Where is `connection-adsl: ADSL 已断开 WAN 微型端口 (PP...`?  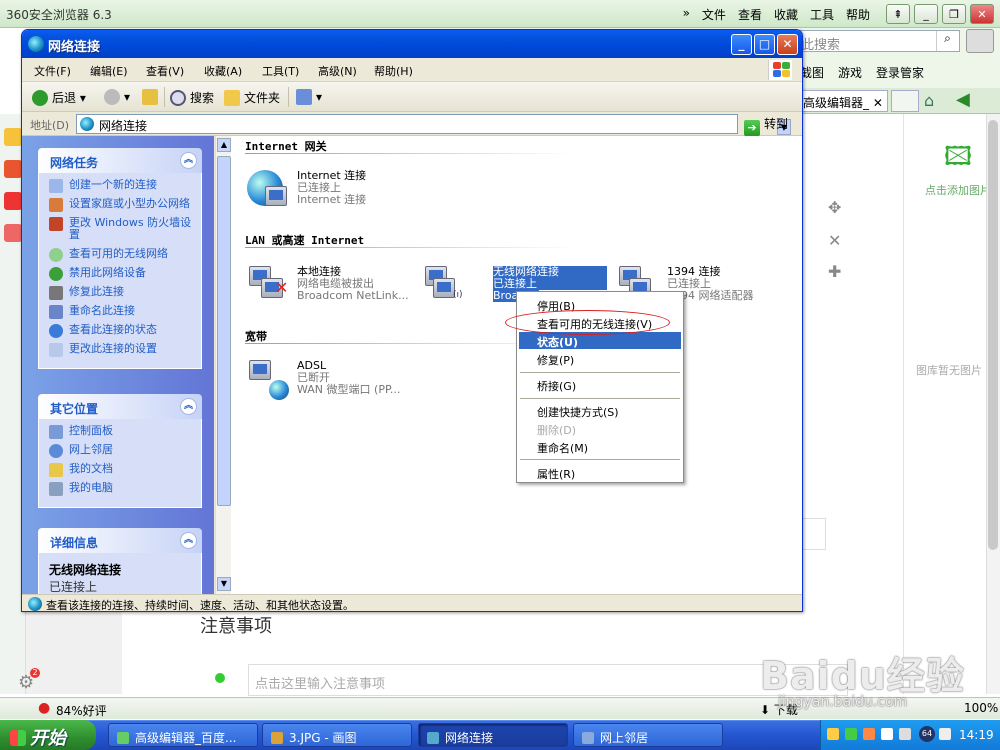 connection-adsl: ADSL 已断开 WAN 微型端口 (PP... is located at coordinates (332, 379).